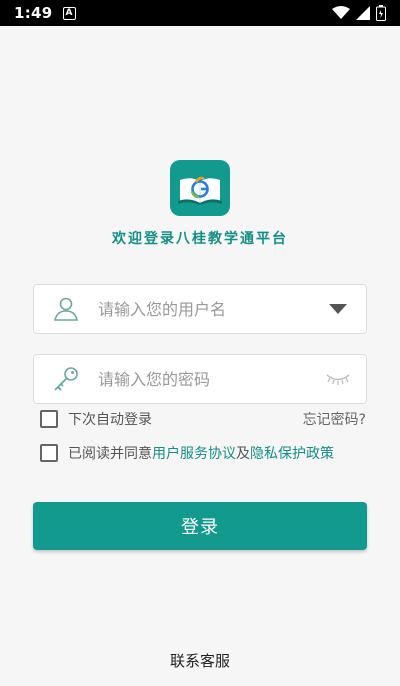 The height and width of the screenshot is (686, 400). I want to click on username-field, so click(200, 309).